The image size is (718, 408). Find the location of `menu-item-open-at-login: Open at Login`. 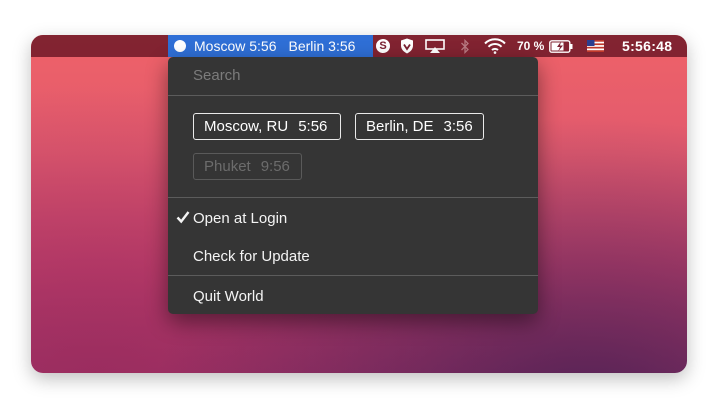

menu-item-open-at-login: Open at Login is located at coordinates (240, 218).